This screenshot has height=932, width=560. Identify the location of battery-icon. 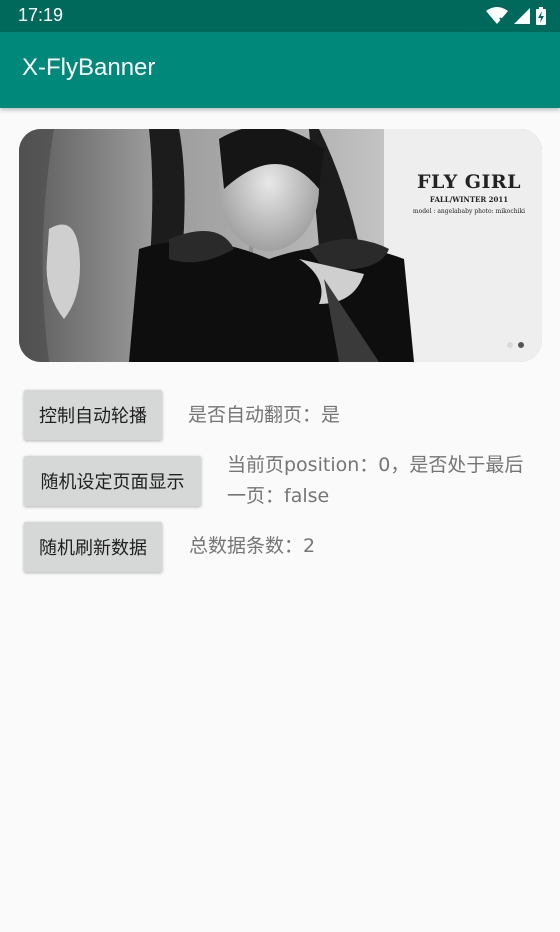
(541, 16).